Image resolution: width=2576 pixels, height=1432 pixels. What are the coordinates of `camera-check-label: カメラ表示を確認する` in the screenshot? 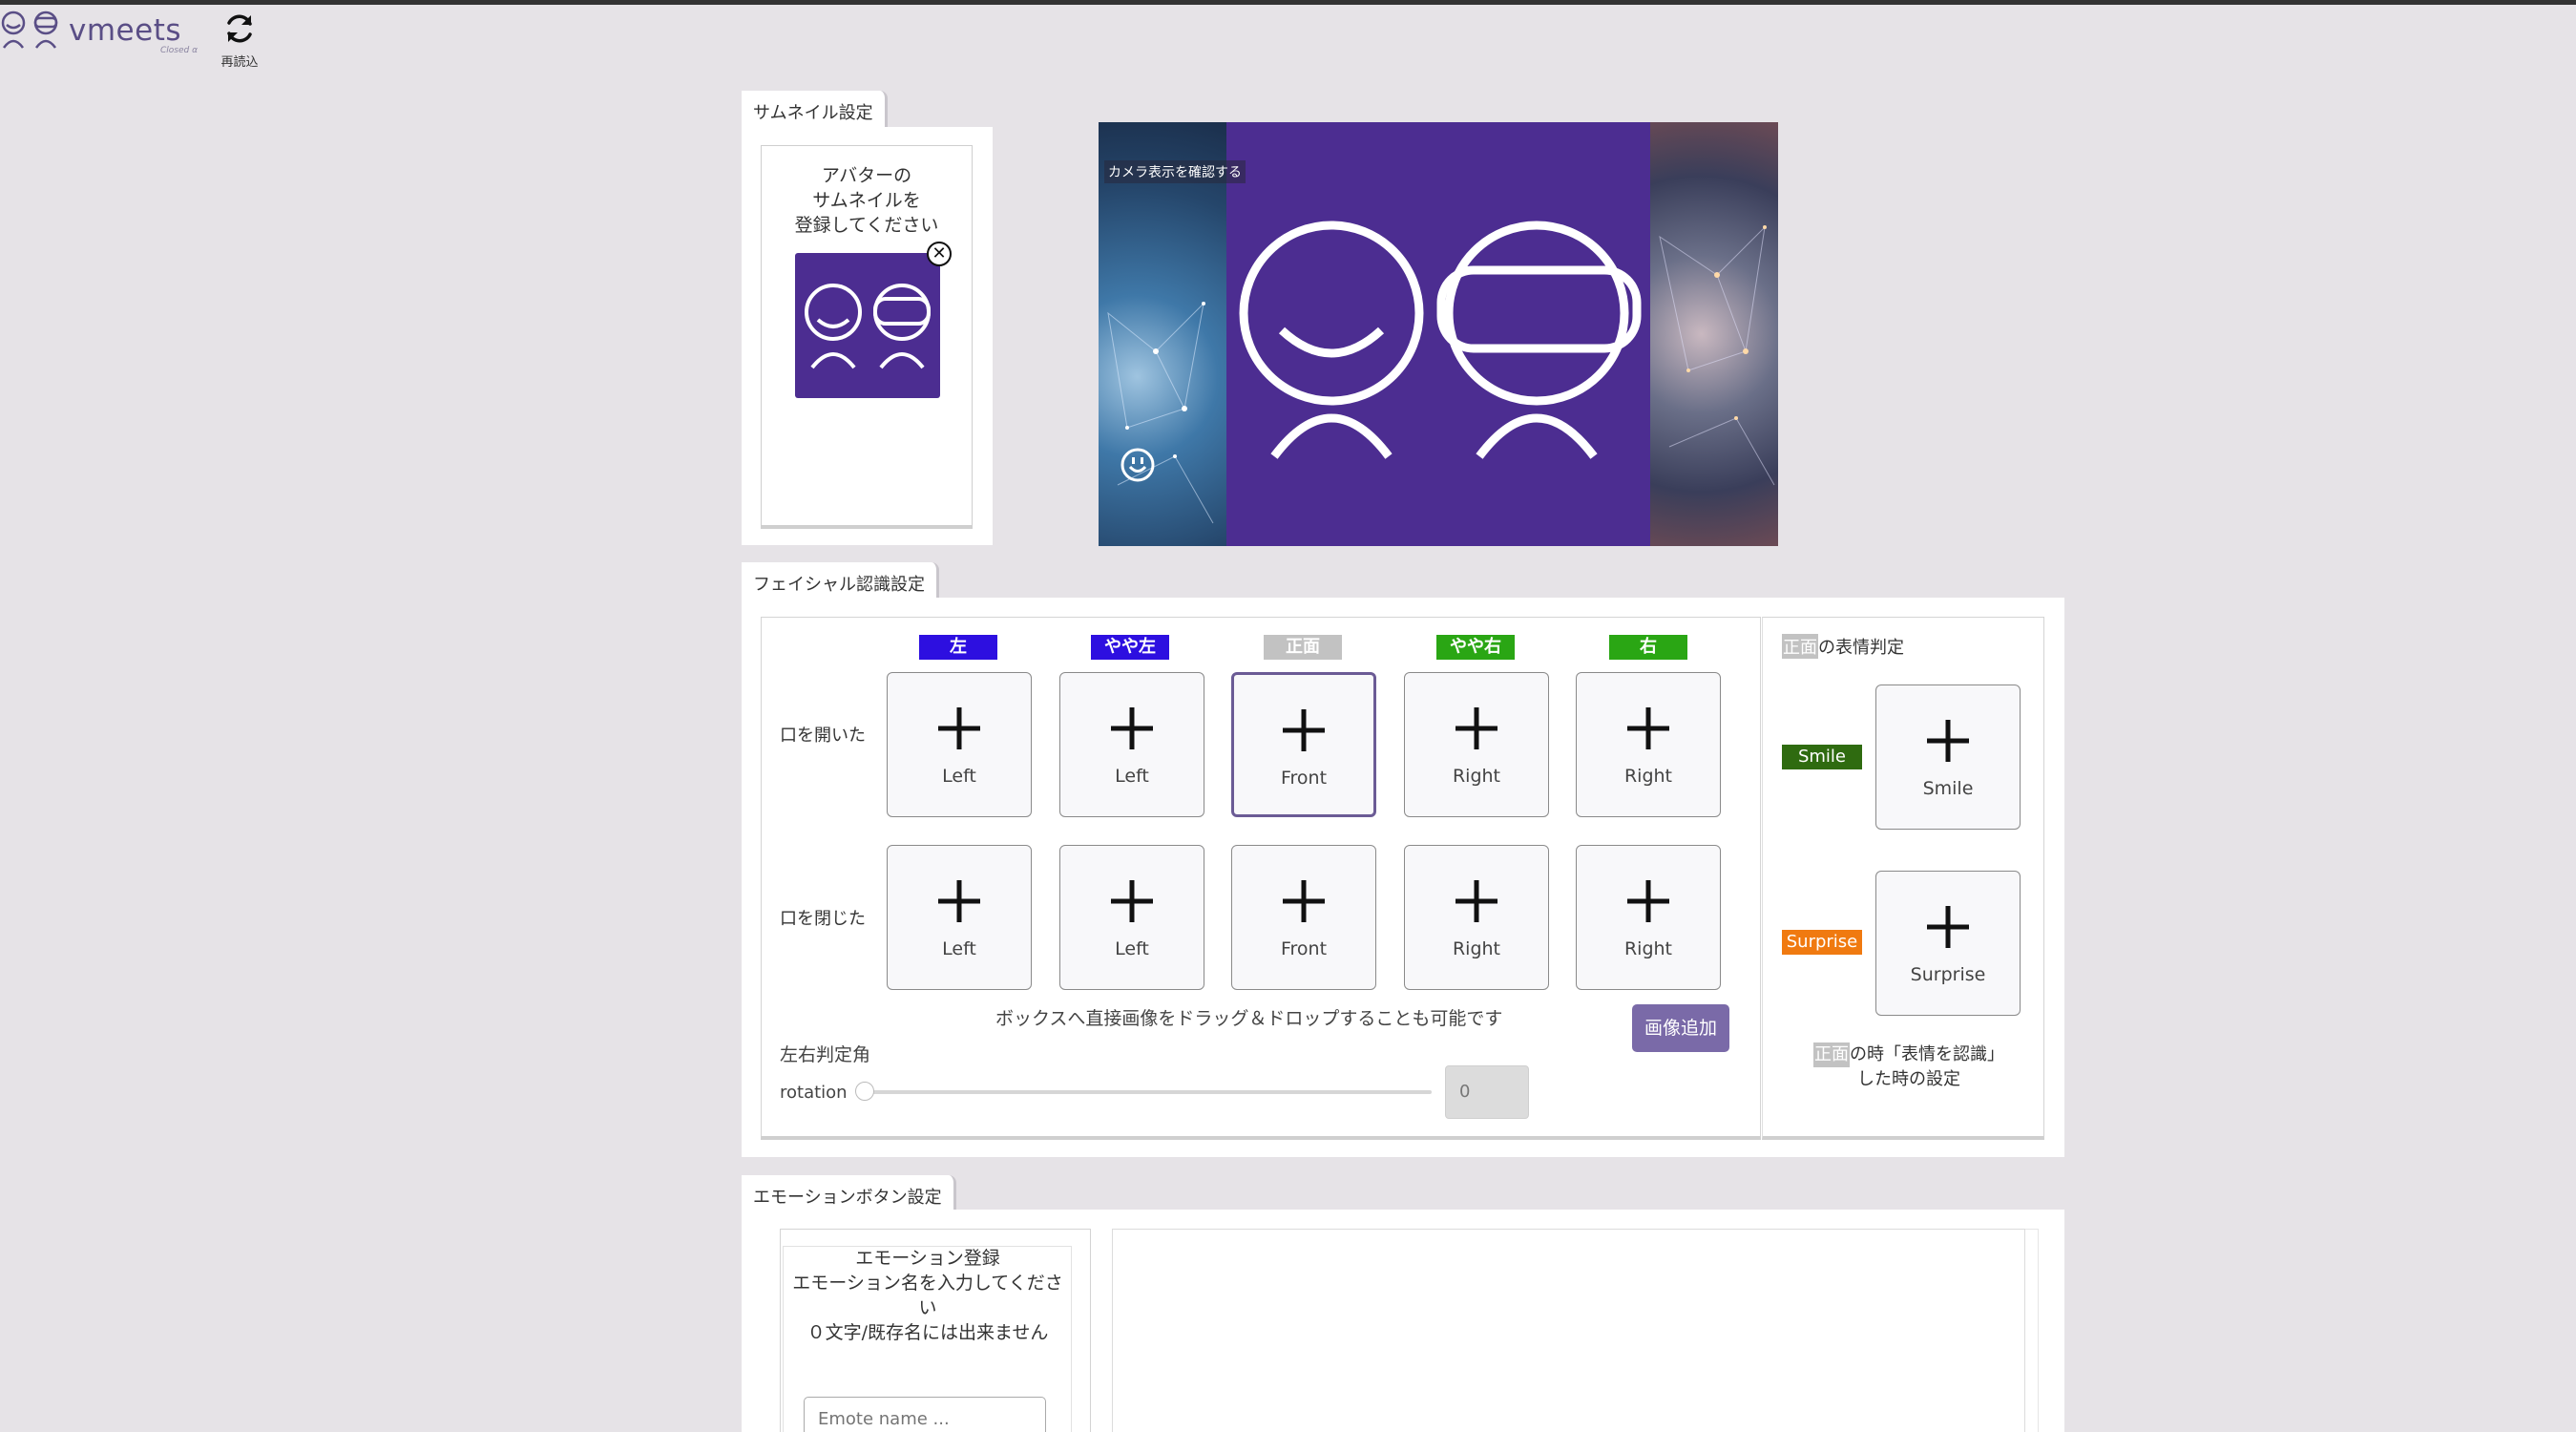 It's located at (1175, 171).